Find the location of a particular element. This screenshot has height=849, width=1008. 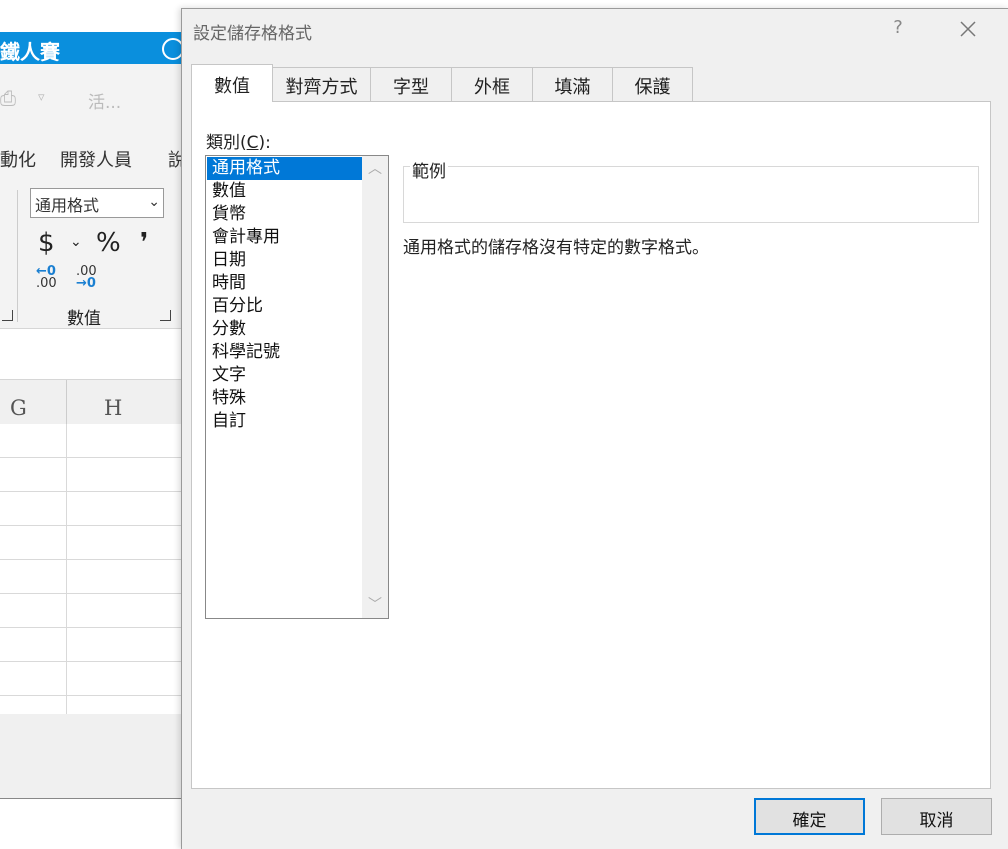

sample-box is located at coordinates (691, 194).